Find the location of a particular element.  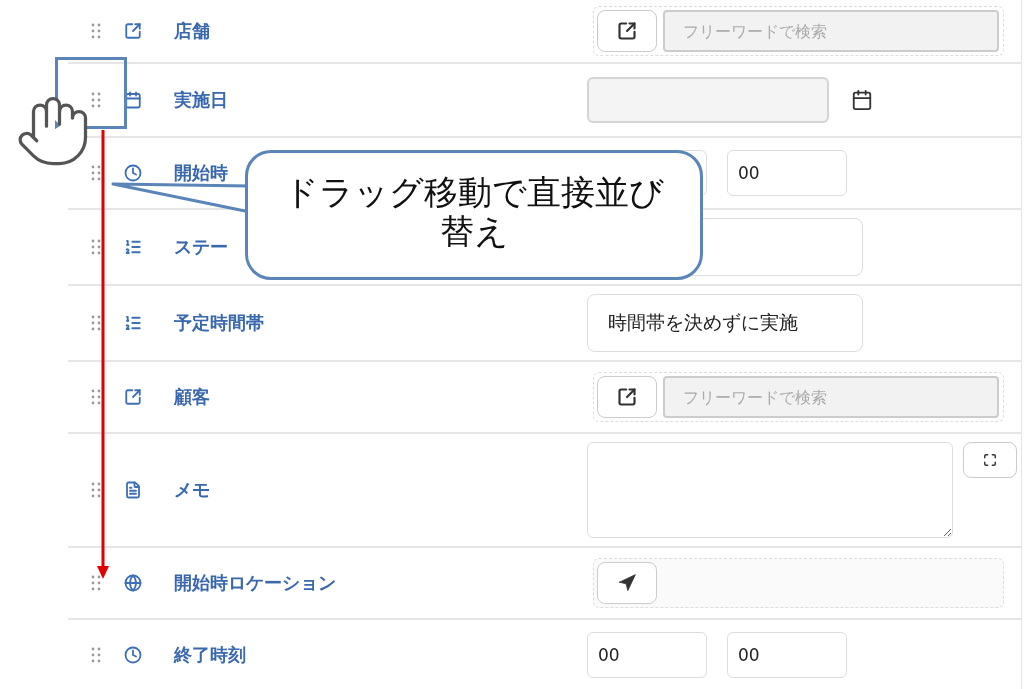

expand-button is located at coordinates (990, 460).